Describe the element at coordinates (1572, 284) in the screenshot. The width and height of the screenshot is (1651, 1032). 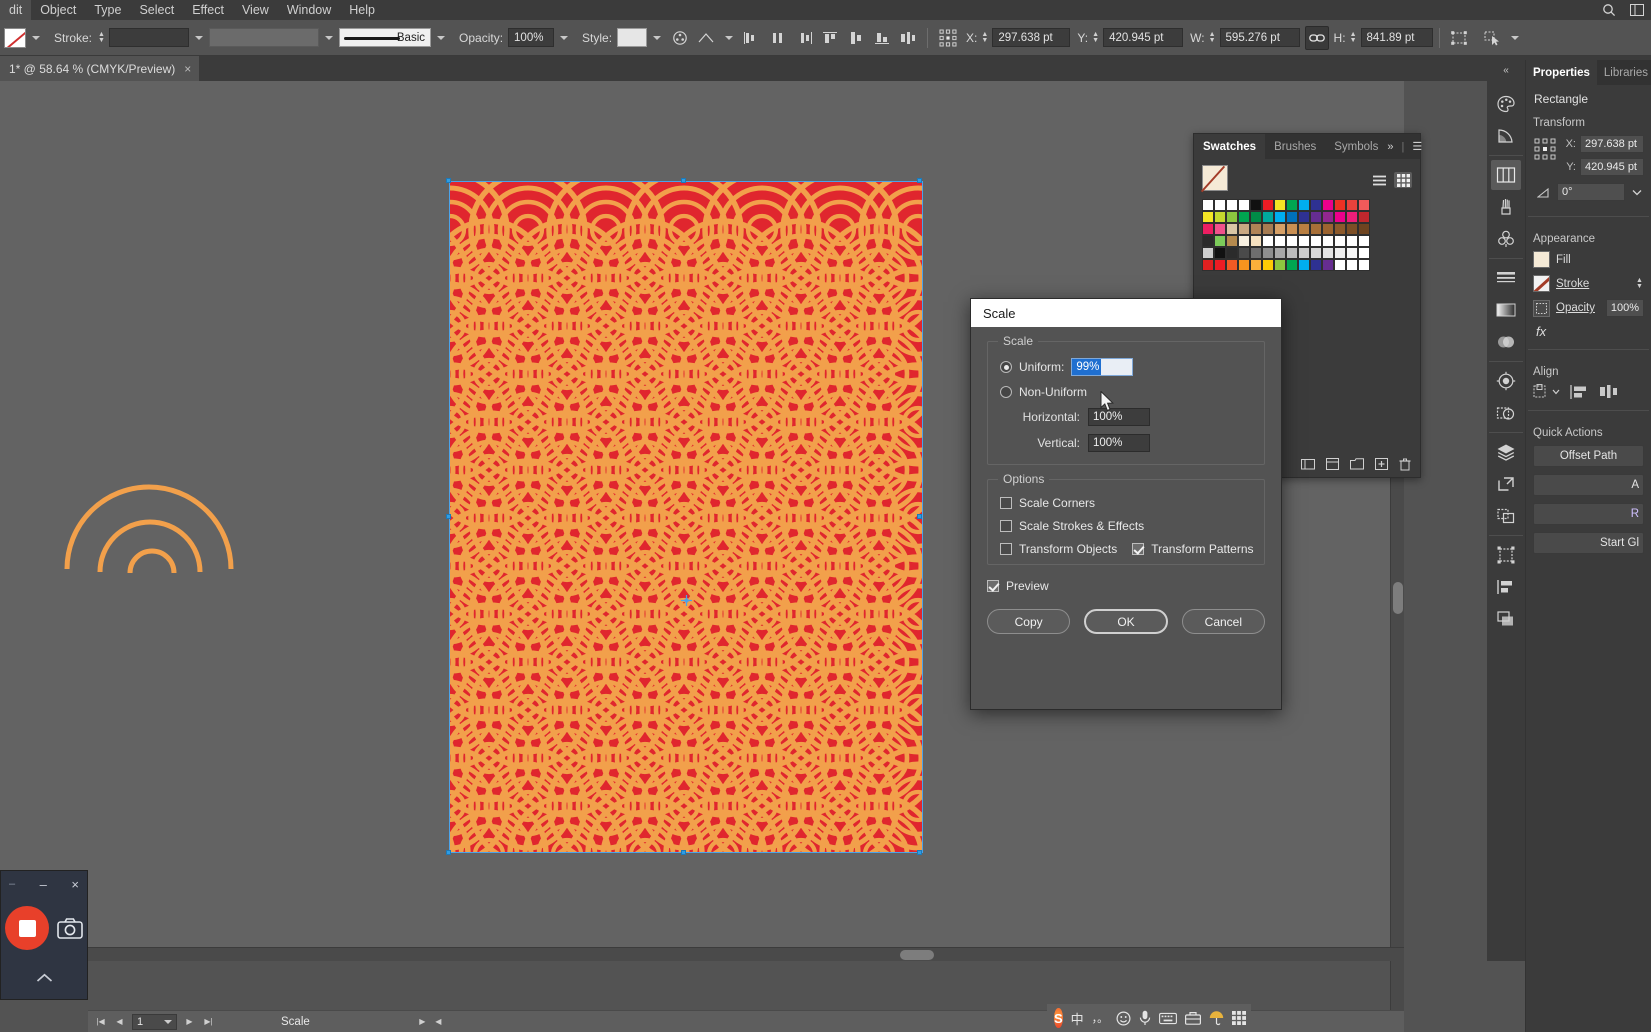
I see `stroke-label: Stroke` at that location.